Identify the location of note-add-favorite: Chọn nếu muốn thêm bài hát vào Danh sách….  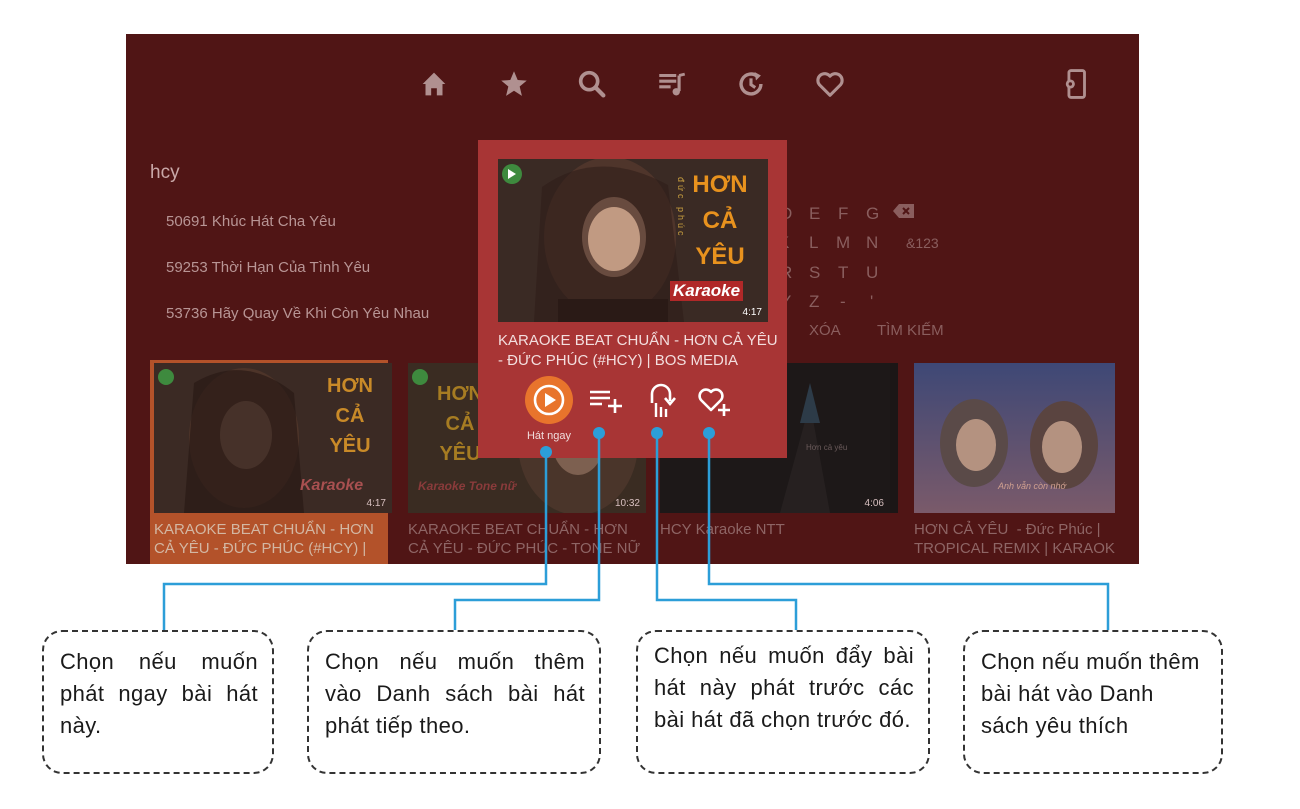
(1093, 702).